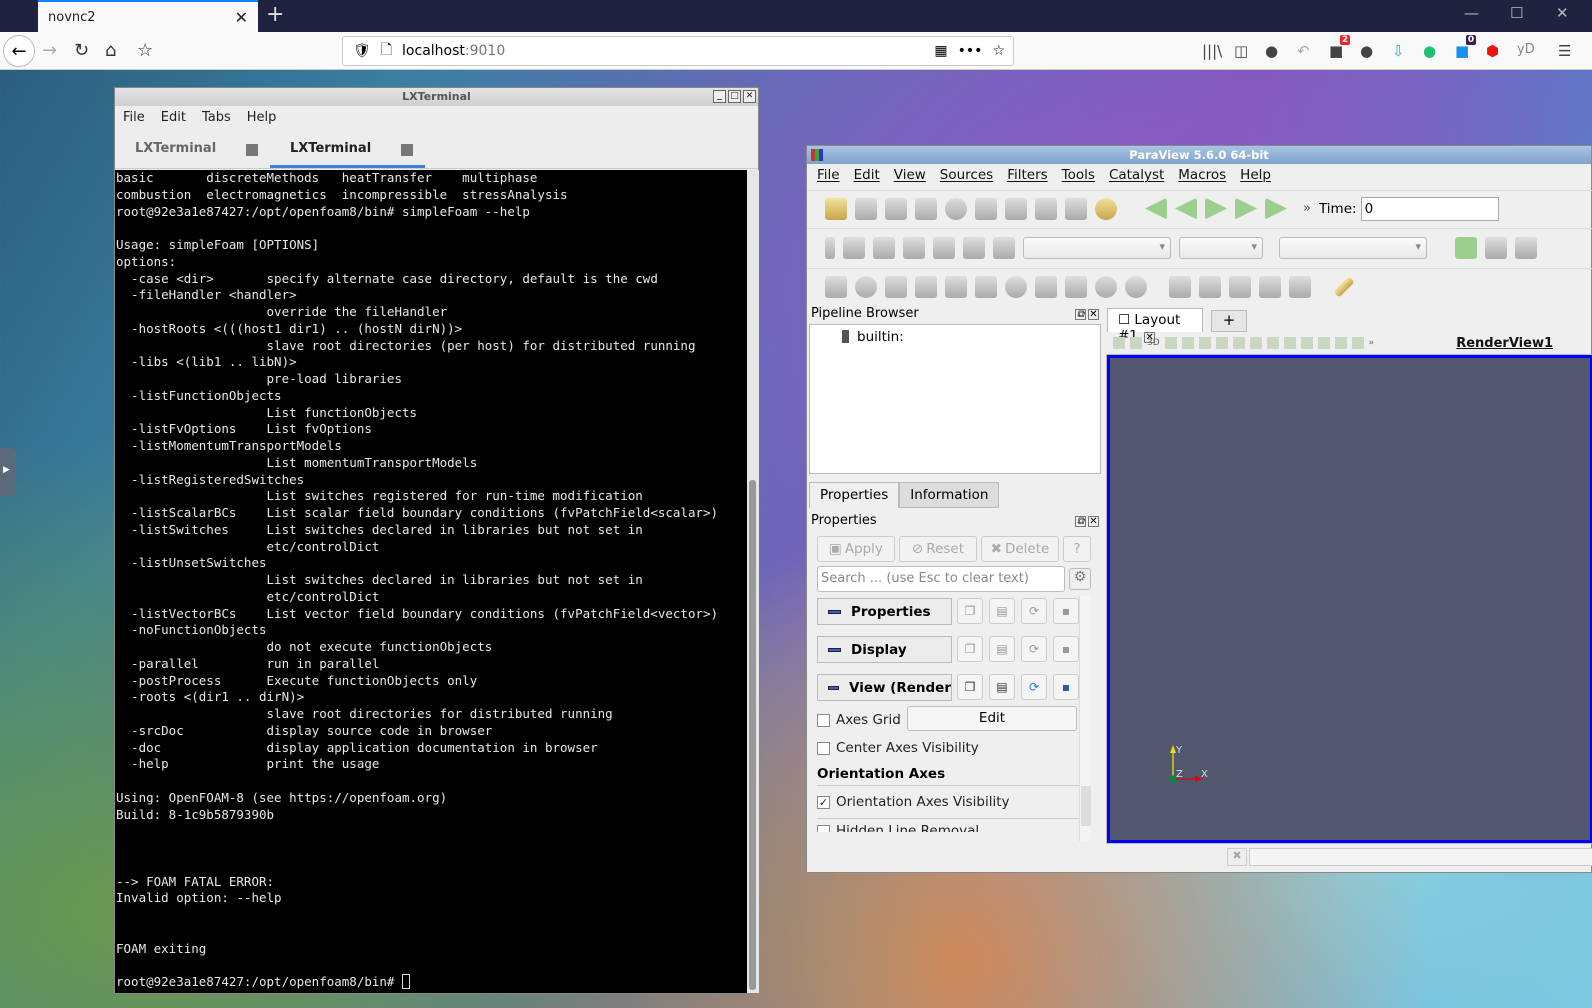  I want to click on plot-selection-icon, so click(1210, 286).